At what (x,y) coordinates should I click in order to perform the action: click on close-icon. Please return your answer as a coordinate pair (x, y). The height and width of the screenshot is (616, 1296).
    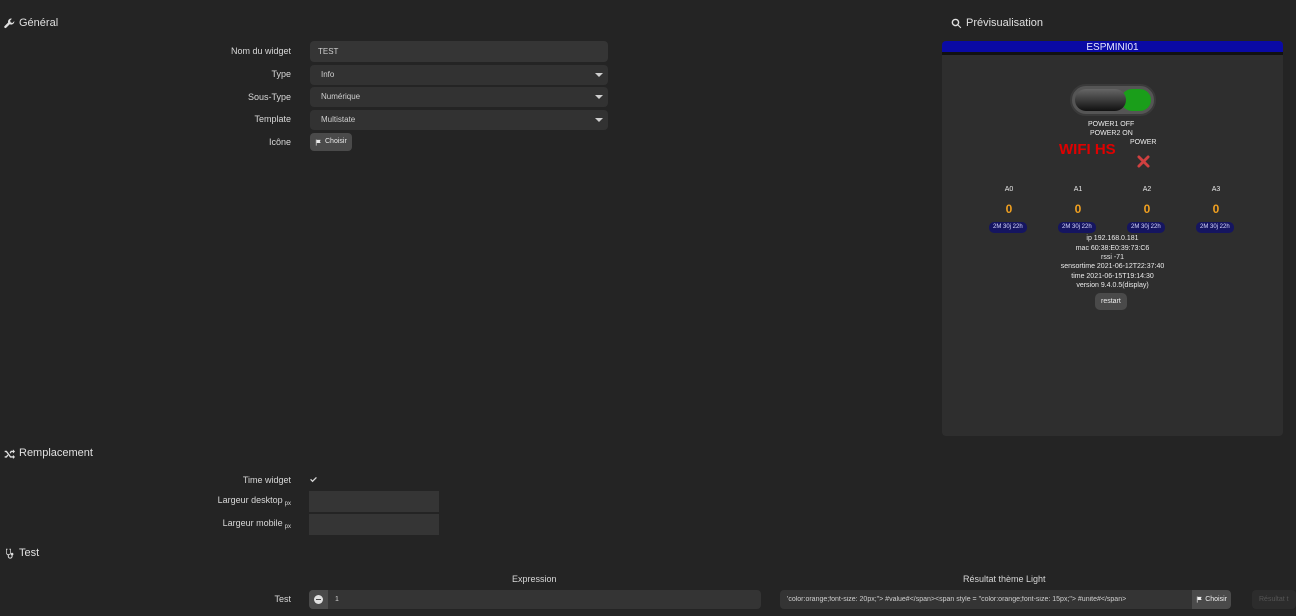
    Looking at the image, I should click on (1143, 161).